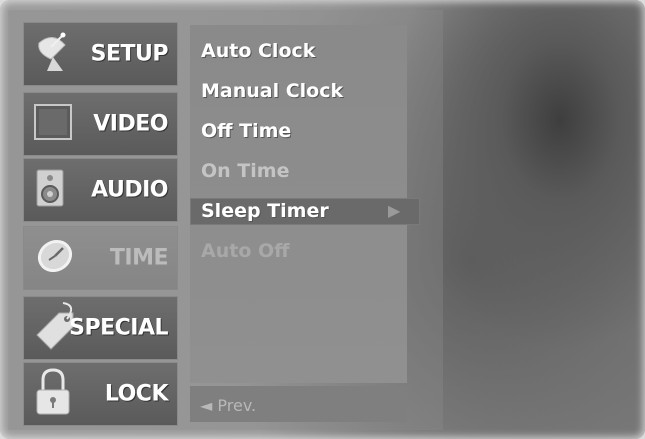 The width and height of the screenshot is (645, 439). I want to click on tv-screen-icon, so click(55, 124).